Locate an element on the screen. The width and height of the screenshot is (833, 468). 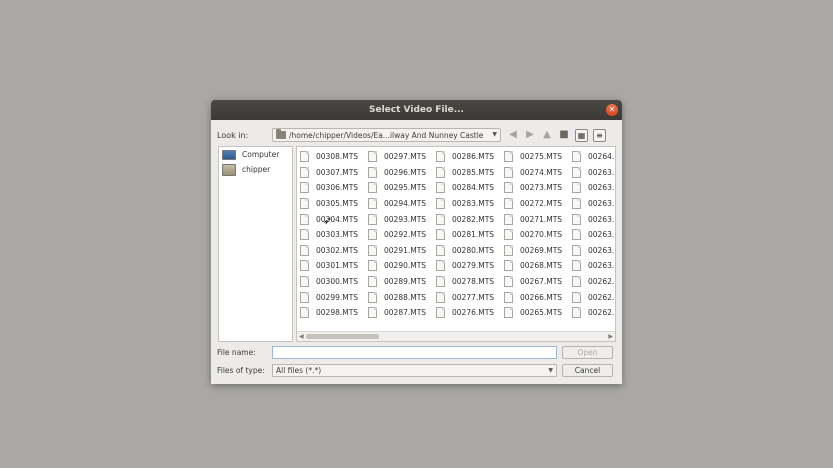
file-name-input is located at coordinates (414, 352).